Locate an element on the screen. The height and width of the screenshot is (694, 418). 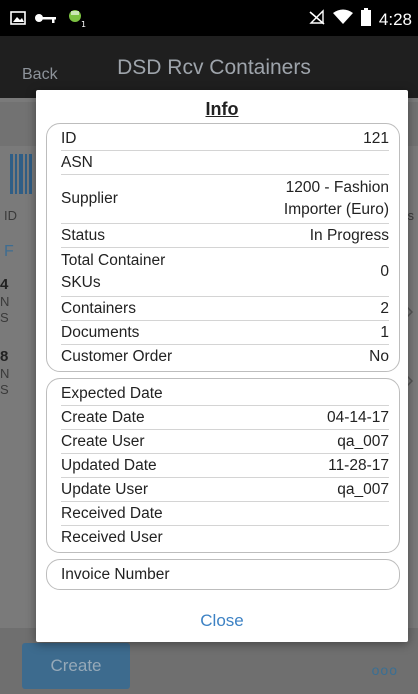
info-row-supplier: Supplier 1200 - Fashion Importer (Euro) is located at coordinates (225, 199).